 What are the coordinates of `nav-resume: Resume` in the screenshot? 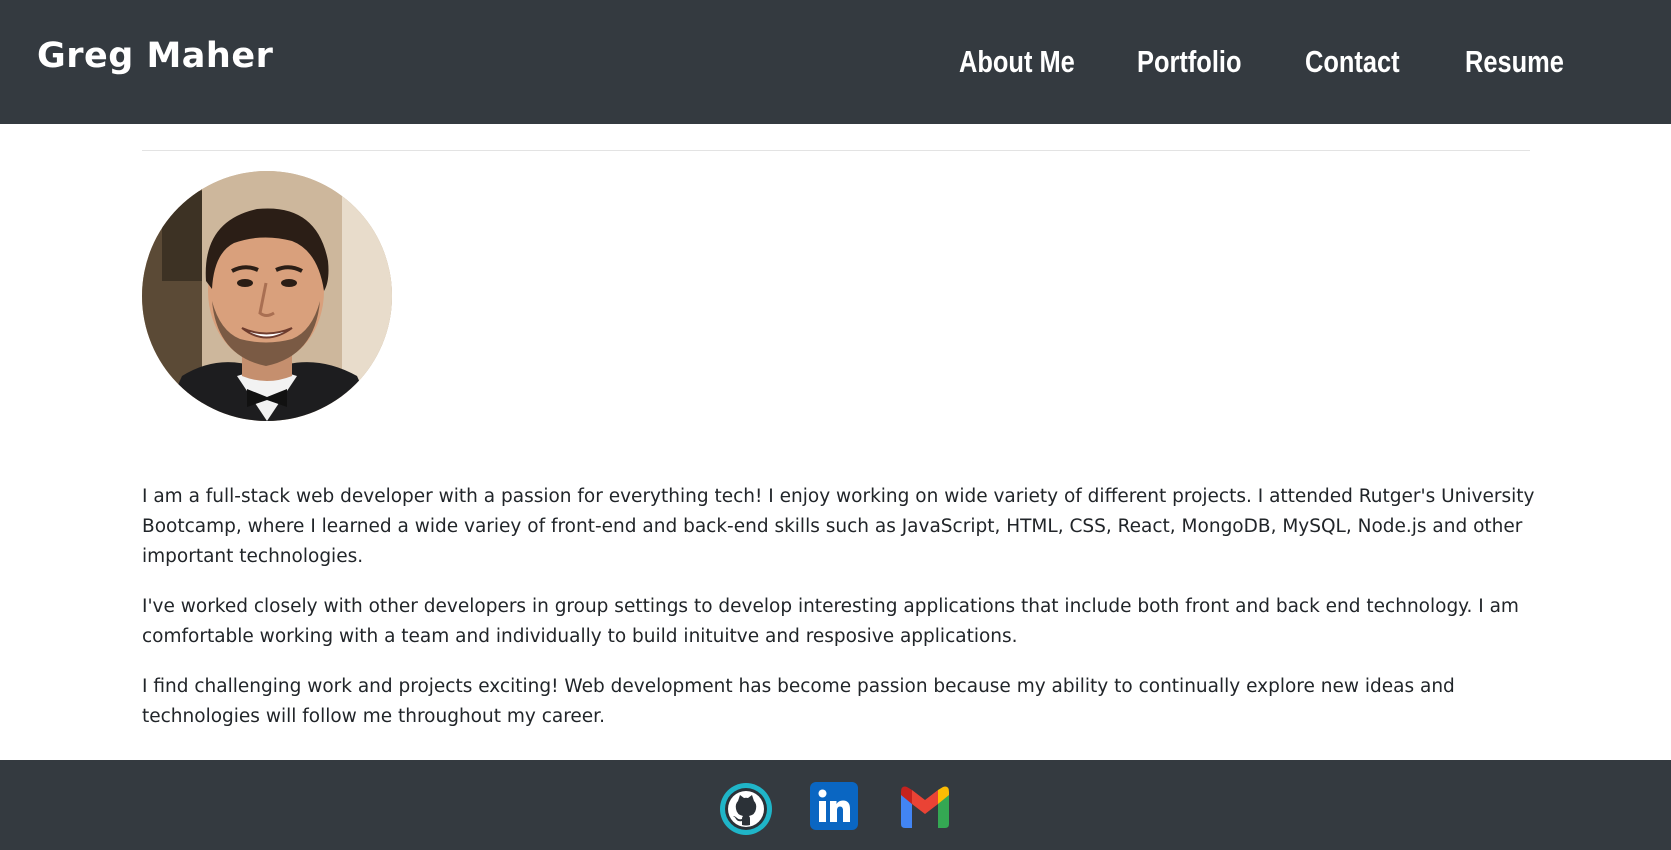 It's located at (1514, 62).